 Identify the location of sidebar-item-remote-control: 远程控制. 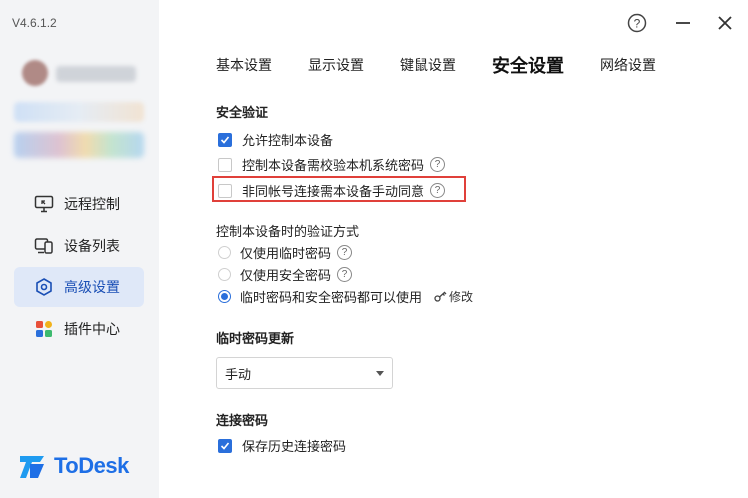
(79, 204).